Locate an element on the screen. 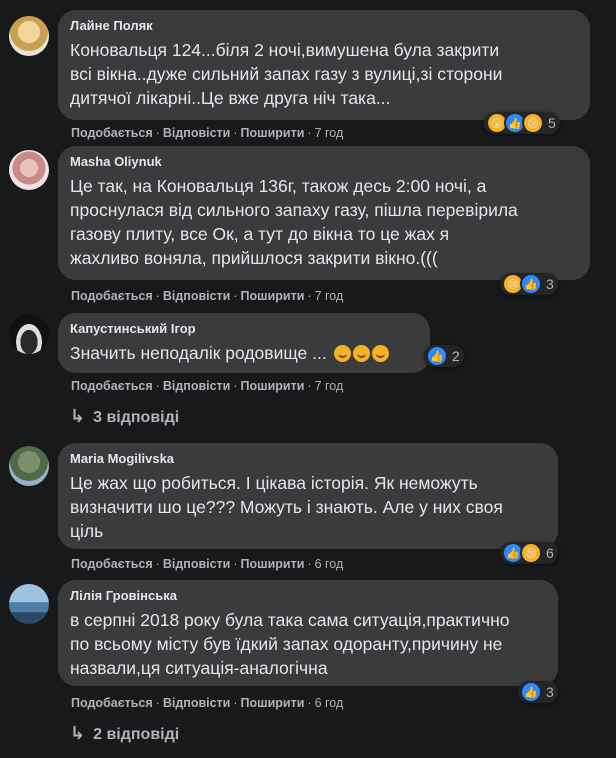 This screenshot has width=616, height=758. view-replies-button: ↳ 2 відповіді is located at coordinates (124, 733).